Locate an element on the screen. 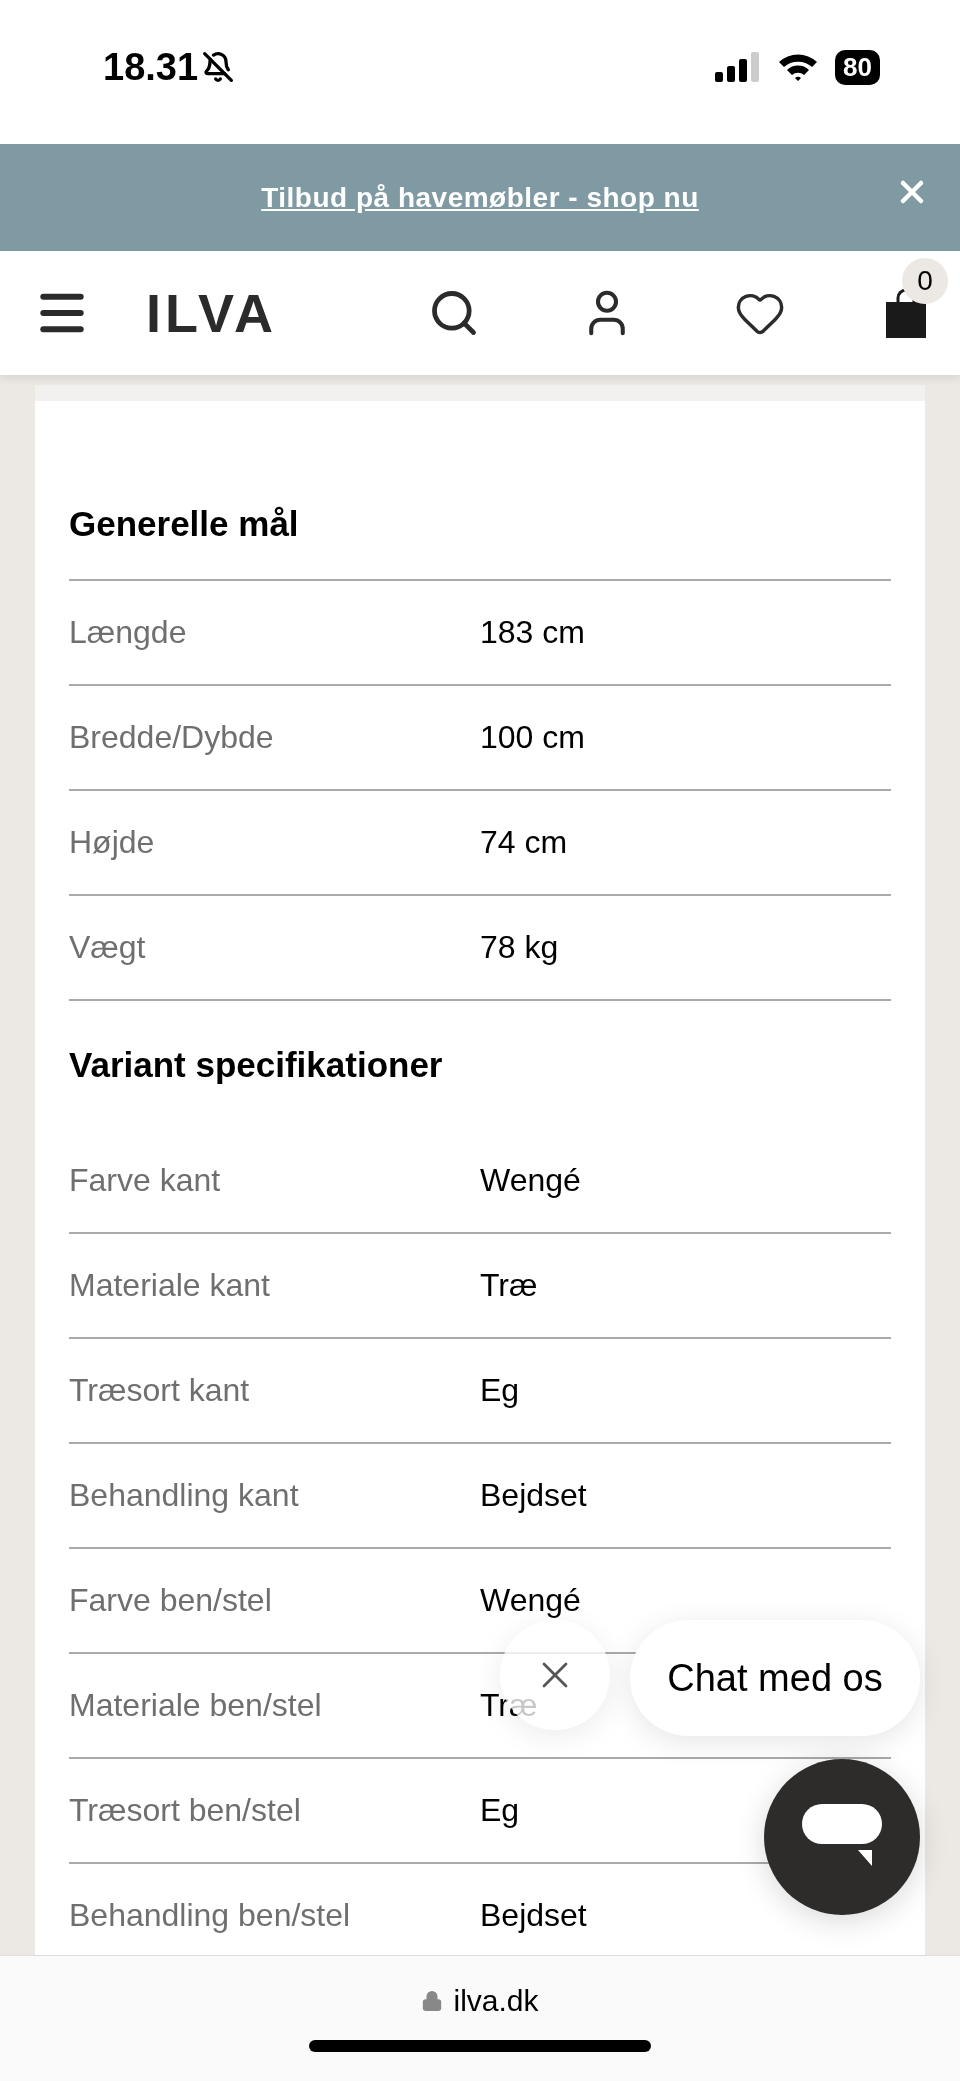 The height and width of the screenshot is (2081, 960). spec-label: Bredde/Dybde is located at coordinates (172, 737).